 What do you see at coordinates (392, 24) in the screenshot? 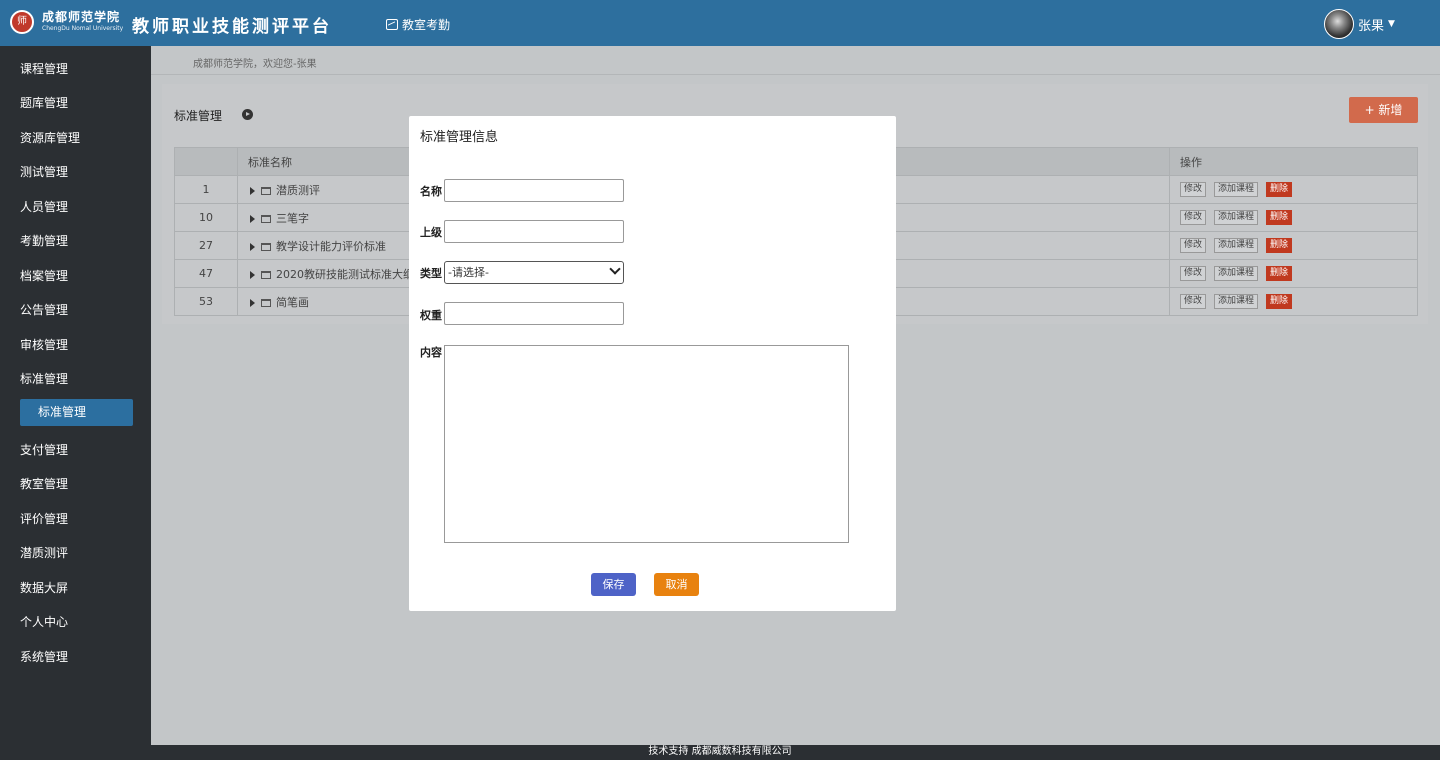
I see `chart-icon` at bounding box center [392, 24].